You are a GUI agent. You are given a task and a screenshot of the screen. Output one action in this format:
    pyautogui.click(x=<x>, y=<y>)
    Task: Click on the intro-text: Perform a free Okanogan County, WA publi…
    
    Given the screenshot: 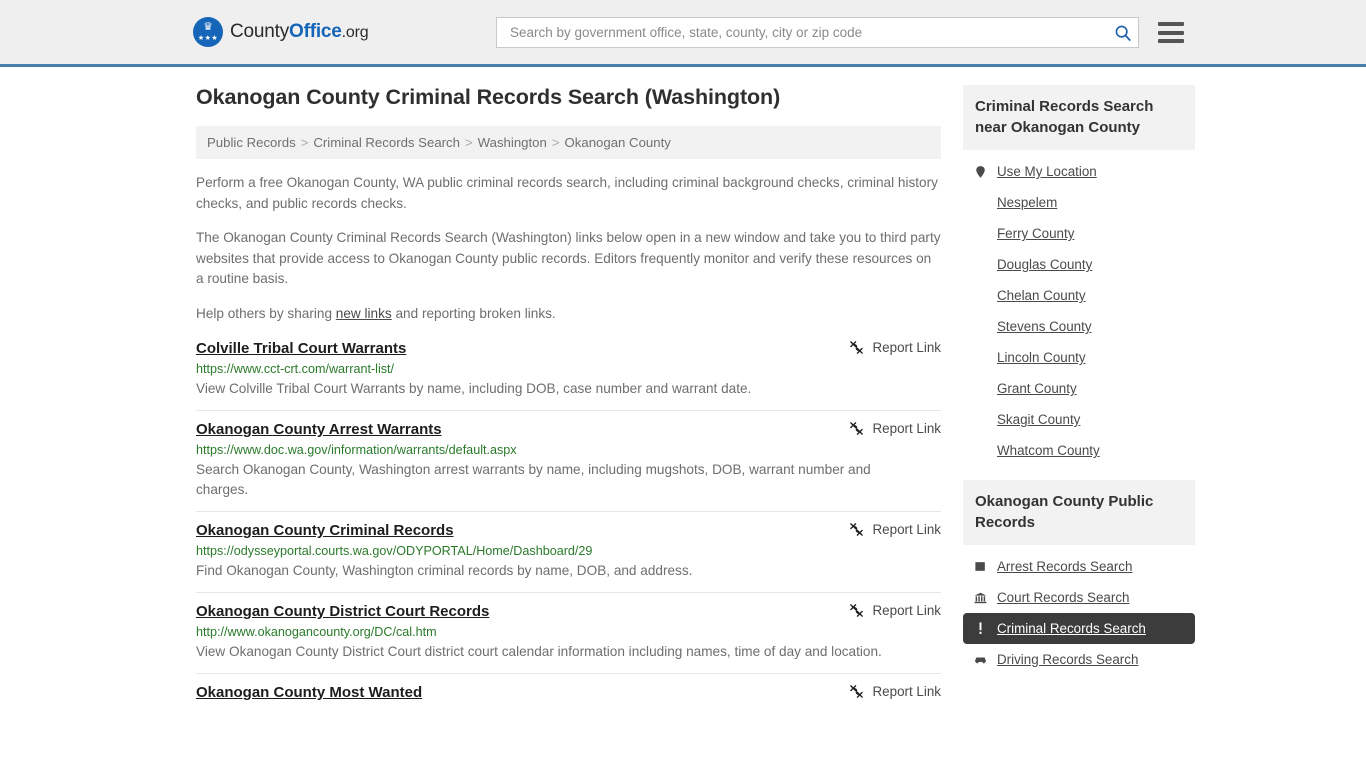 What is the action you would take?
    pyautogui.click(x=568, y=248)
    